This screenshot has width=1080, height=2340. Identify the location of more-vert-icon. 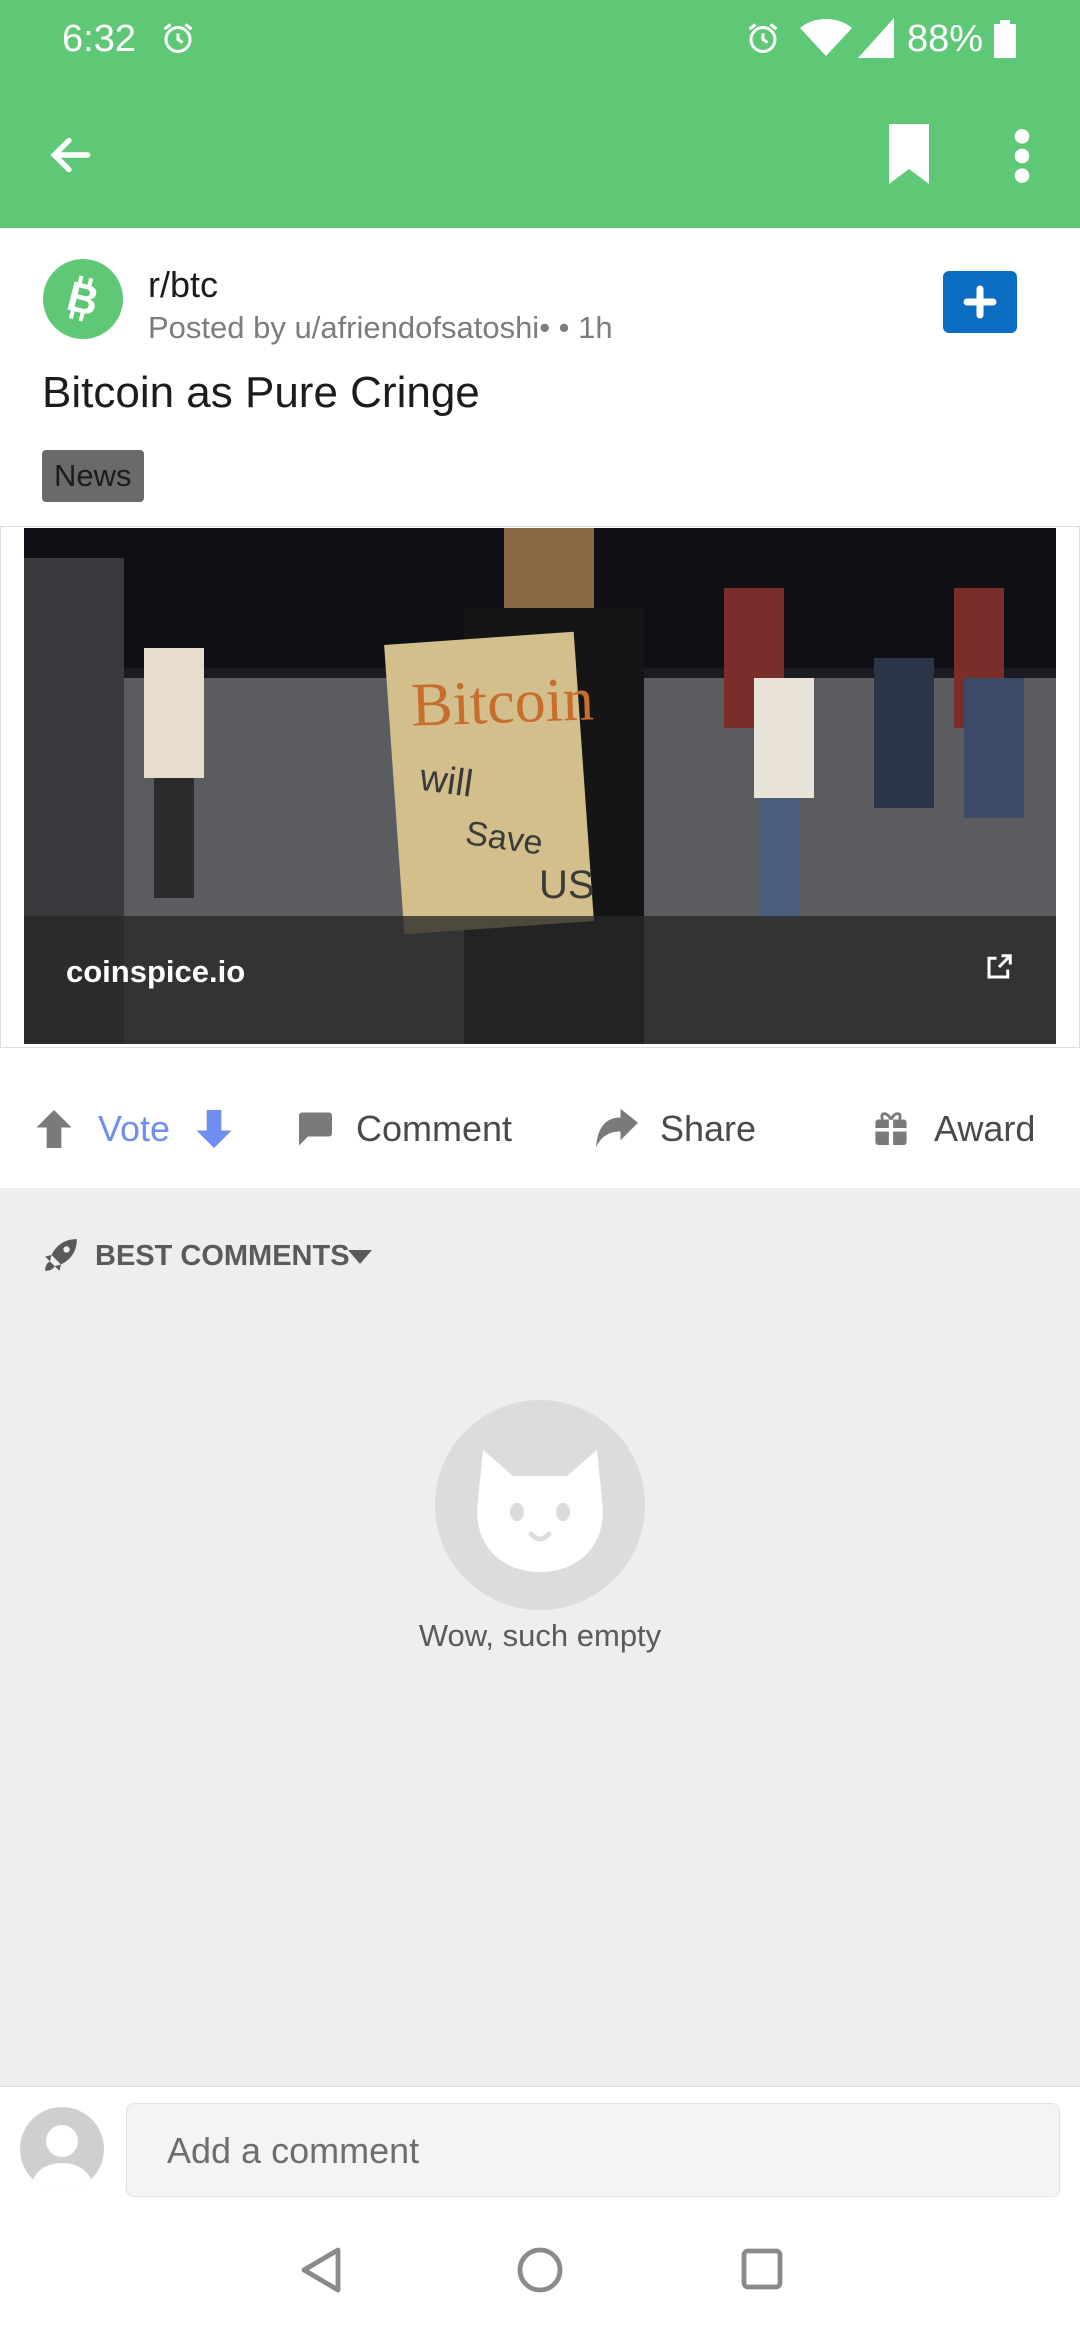
(1022, 156).